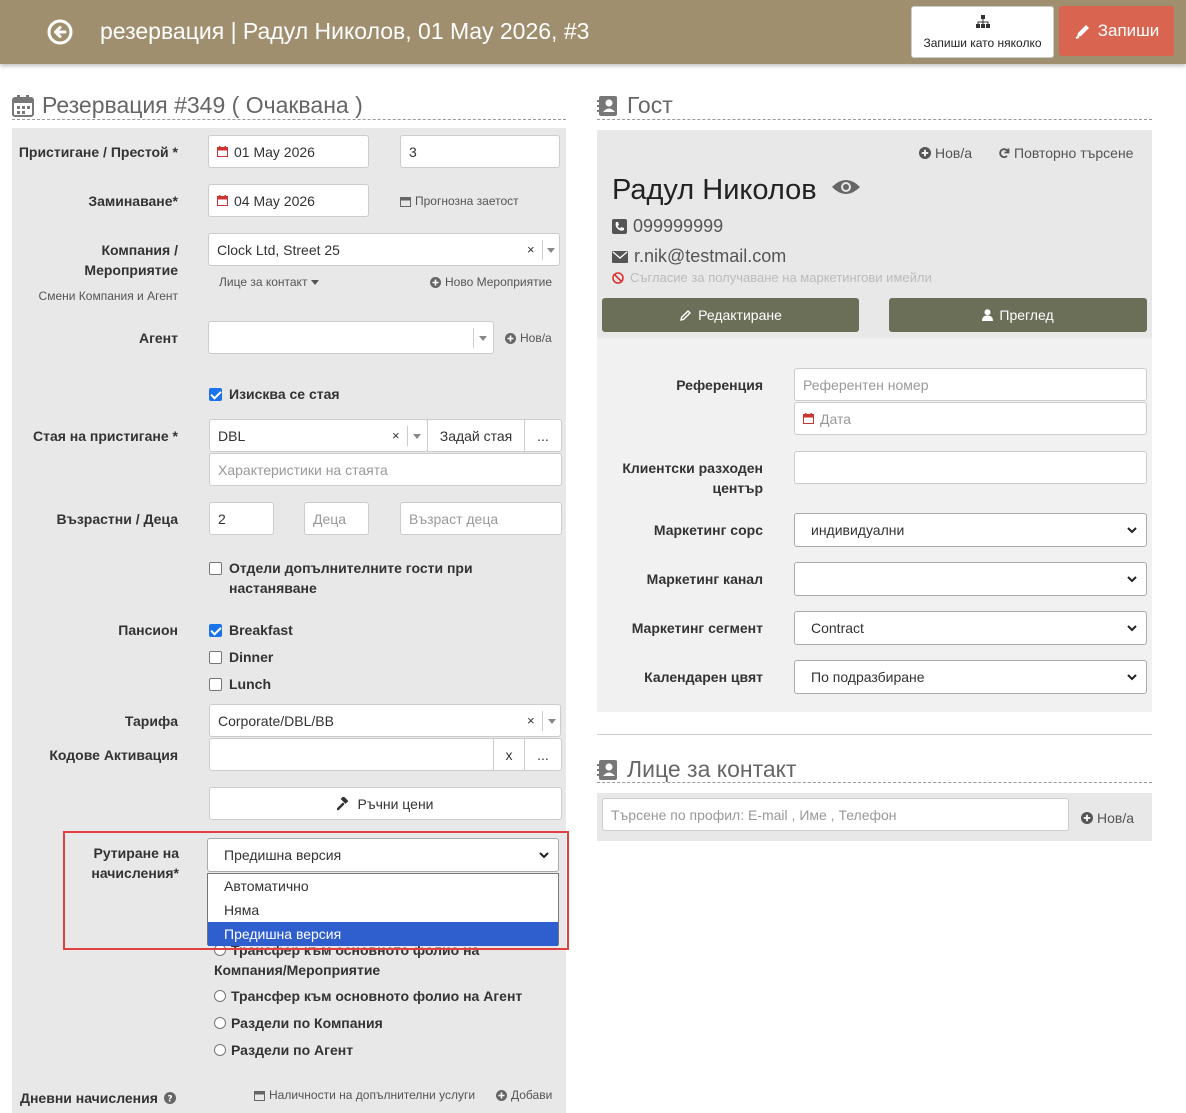 The image size is (1186, 1113). Describe the element at coordinates (945, 153) in the screenshot. I see `guest-new-link: Нов/а` at that location.